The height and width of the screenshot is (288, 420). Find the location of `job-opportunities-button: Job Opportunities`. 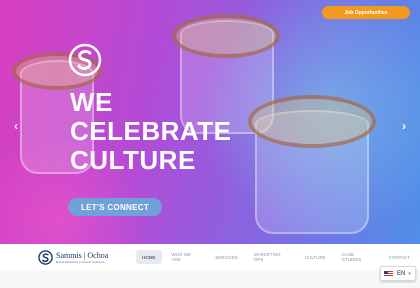

job-opportunities-button: Job Opportunities is located at coordinates (366, 12).